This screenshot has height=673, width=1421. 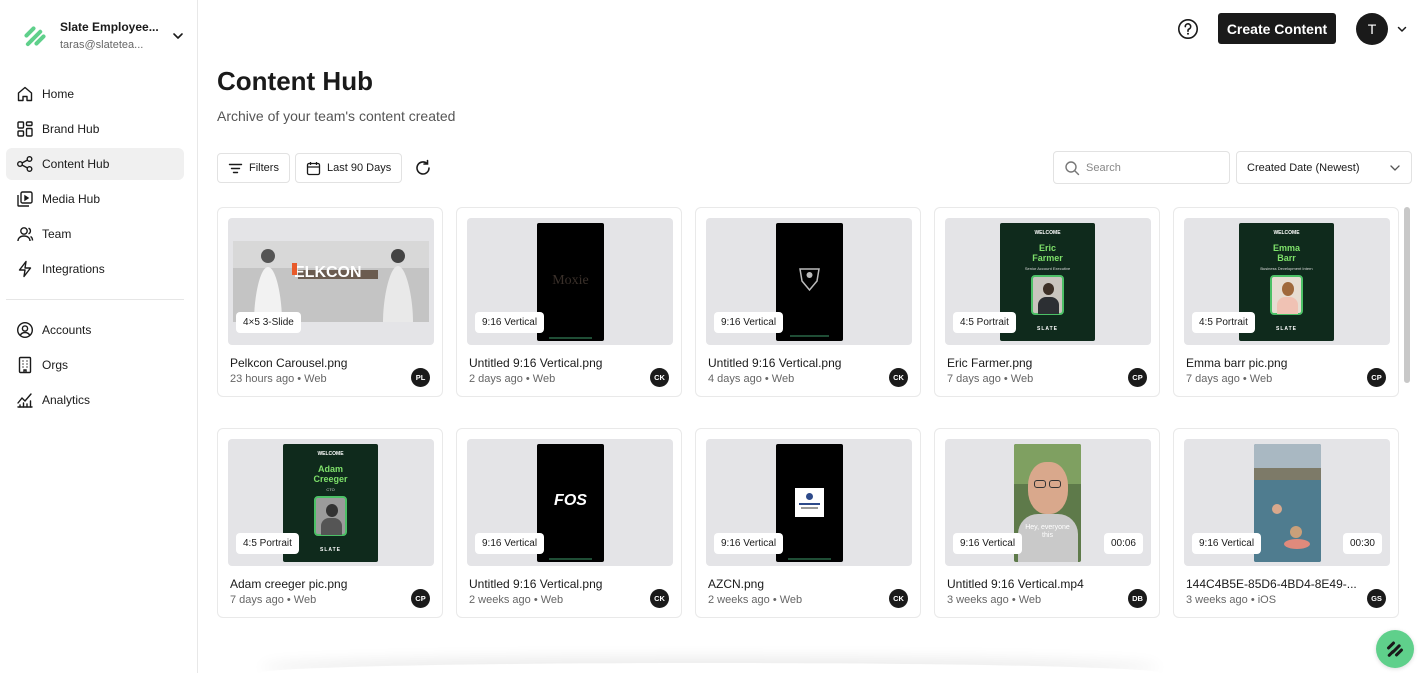 I want to click on vertical-preview: Moxie, so click(x=570, y=282).